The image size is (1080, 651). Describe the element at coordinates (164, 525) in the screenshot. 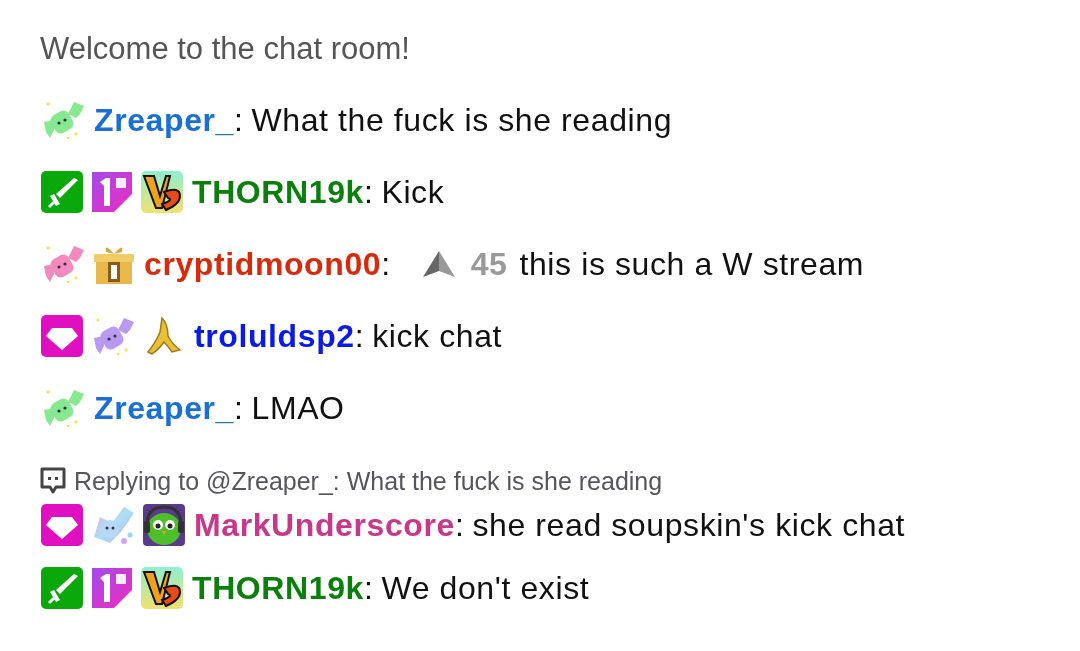

I see `owl-icon` at that location.